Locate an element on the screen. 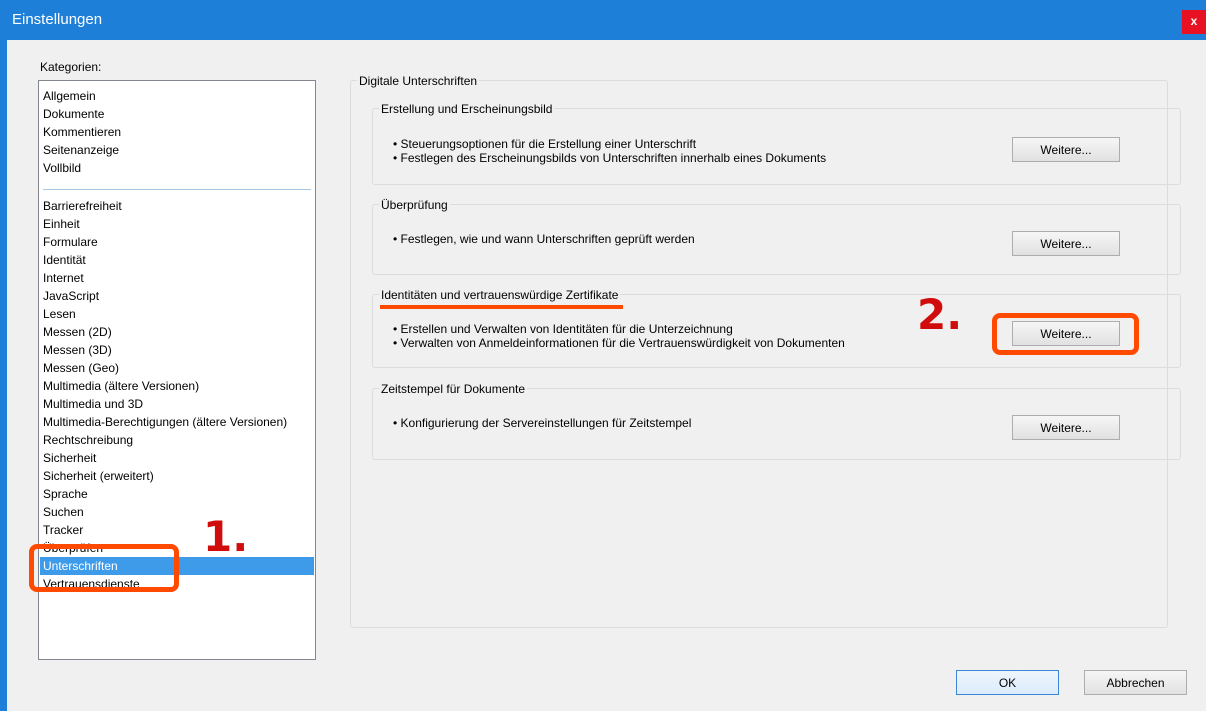 The width and height of the screenshot is (1206, 711). close-button: x is located at coordinates (1194, 22).